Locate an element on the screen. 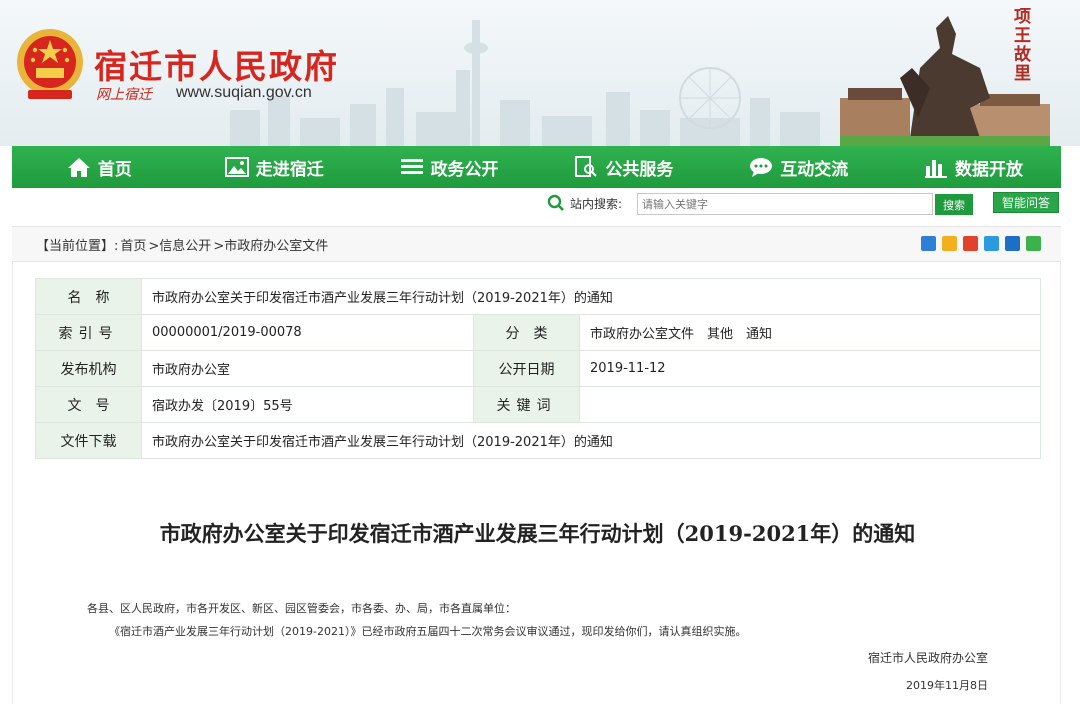 The image size is (1080, 704). smart-qa-button: 智能问答 is located at coordinates (1026, 202).